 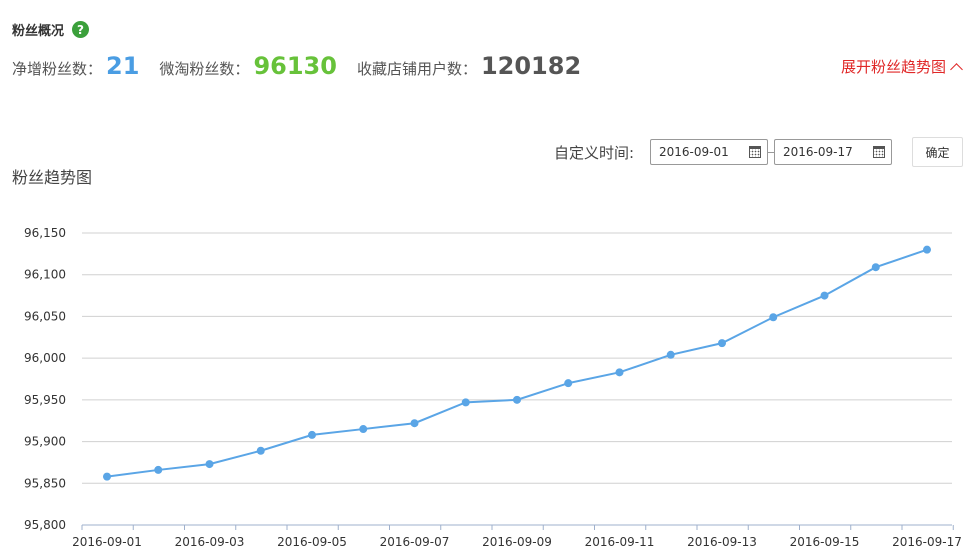 What do you see at coordinates (210, 542) in the screenshot?
I see `x-tick-label: 2016-09-03` at bounding box center [210, 542].